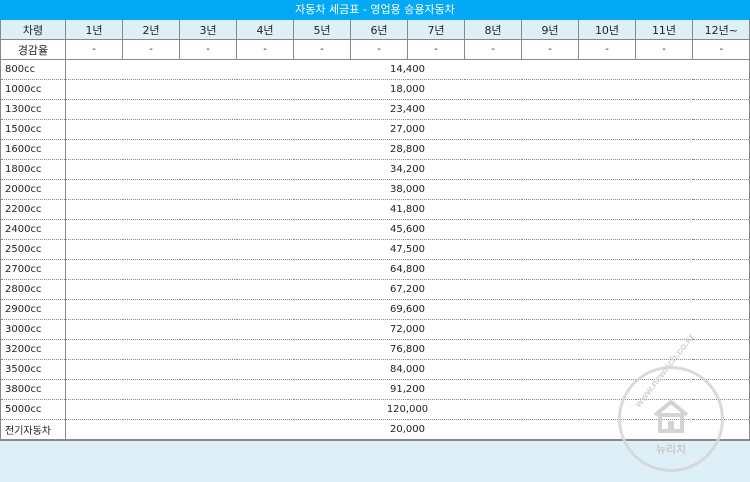 This screenshot has width=750, height=482. I want to click on row-label: 1500cc, so click(33, 129).